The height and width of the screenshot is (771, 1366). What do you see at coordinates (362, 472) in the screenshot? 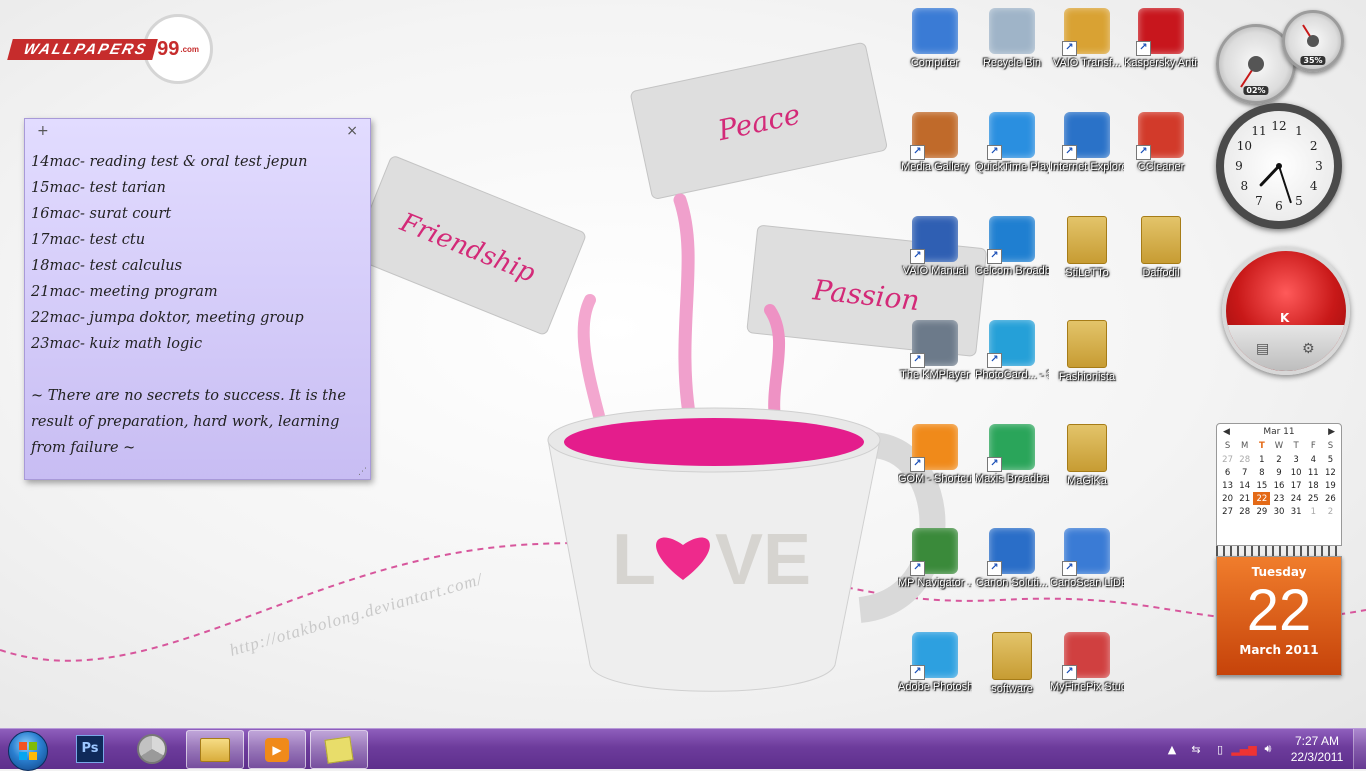
I see `resize-grip-icon: ⋰` at bounding box center [362, 472].